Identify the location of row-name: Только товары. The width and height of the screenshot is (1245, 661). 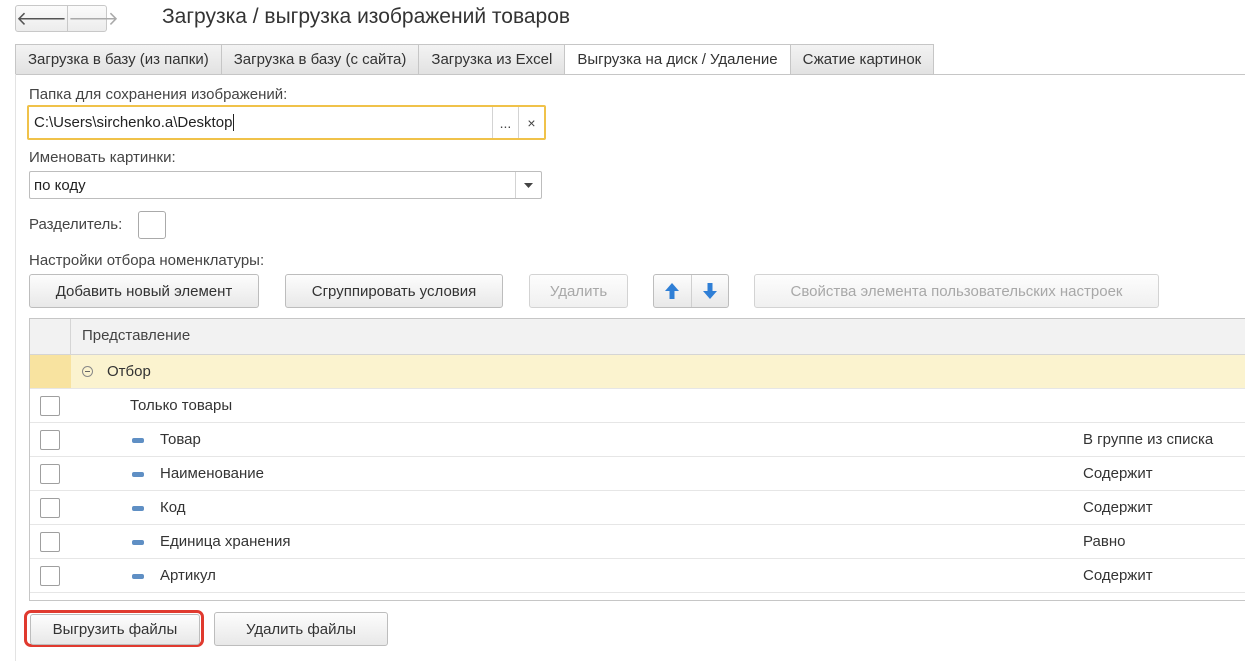
(181, 405).